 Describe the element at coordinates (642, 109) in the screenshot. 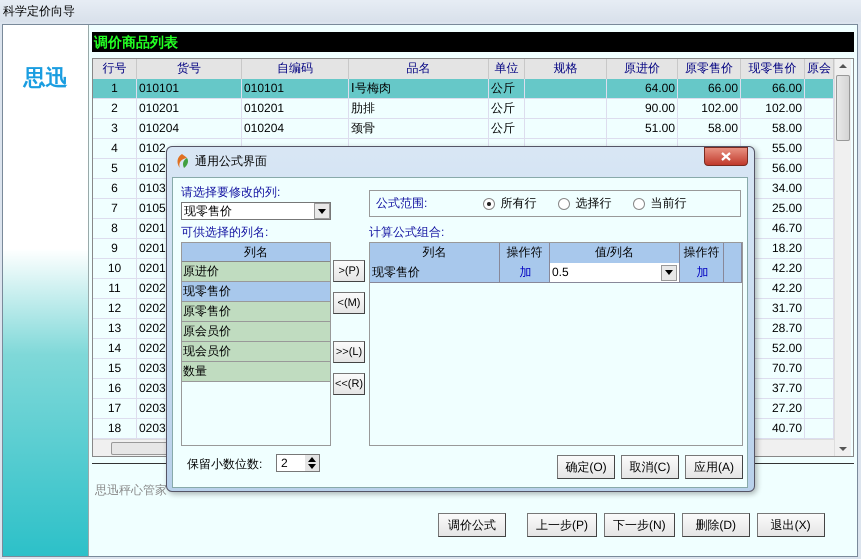

I see `table-cell: 90.00` at that location.